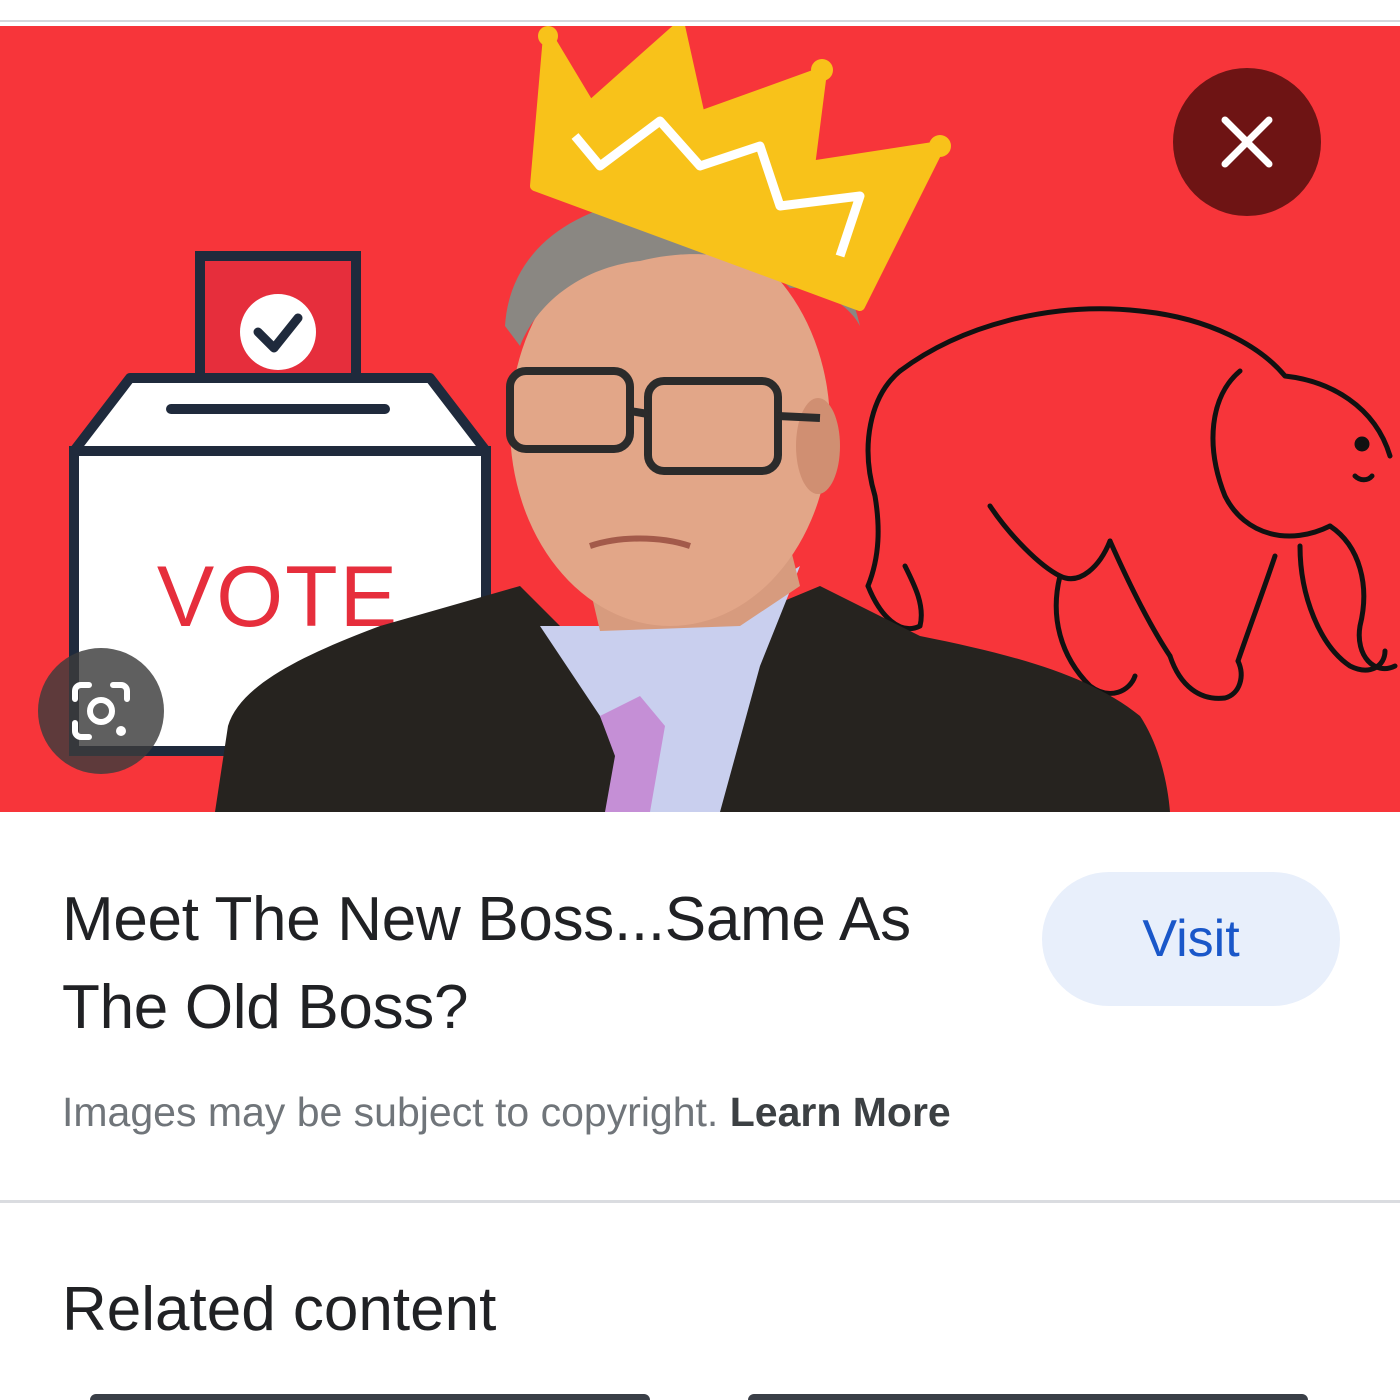  I want to click on visit-button: Visit, so click(1191, 939).